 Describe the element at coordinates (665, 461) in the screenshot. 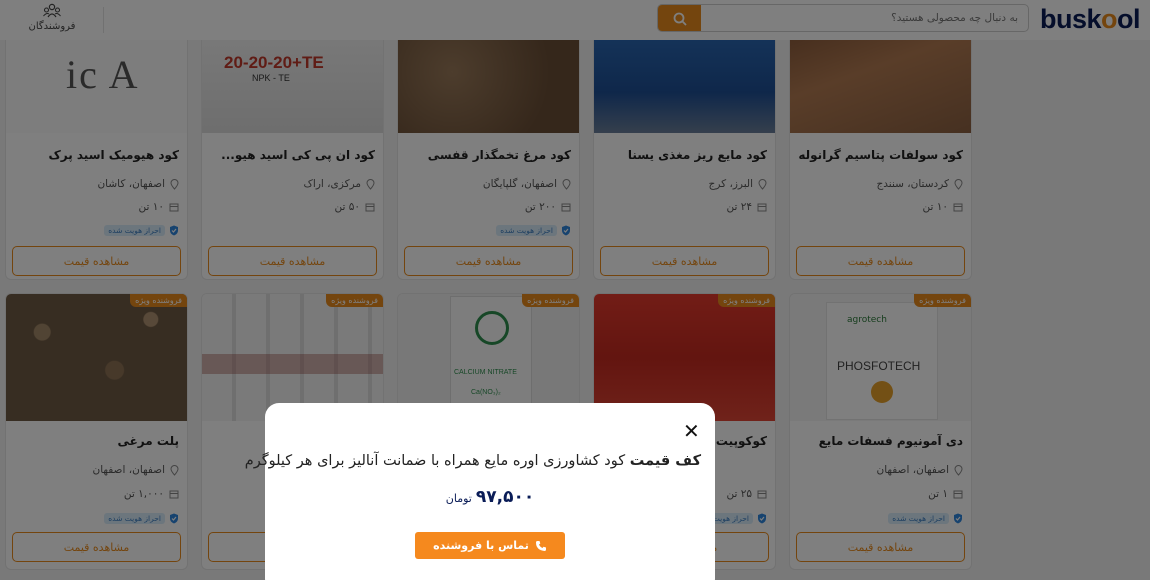

I see `modal-title-bold: کف قیمت` at that location.